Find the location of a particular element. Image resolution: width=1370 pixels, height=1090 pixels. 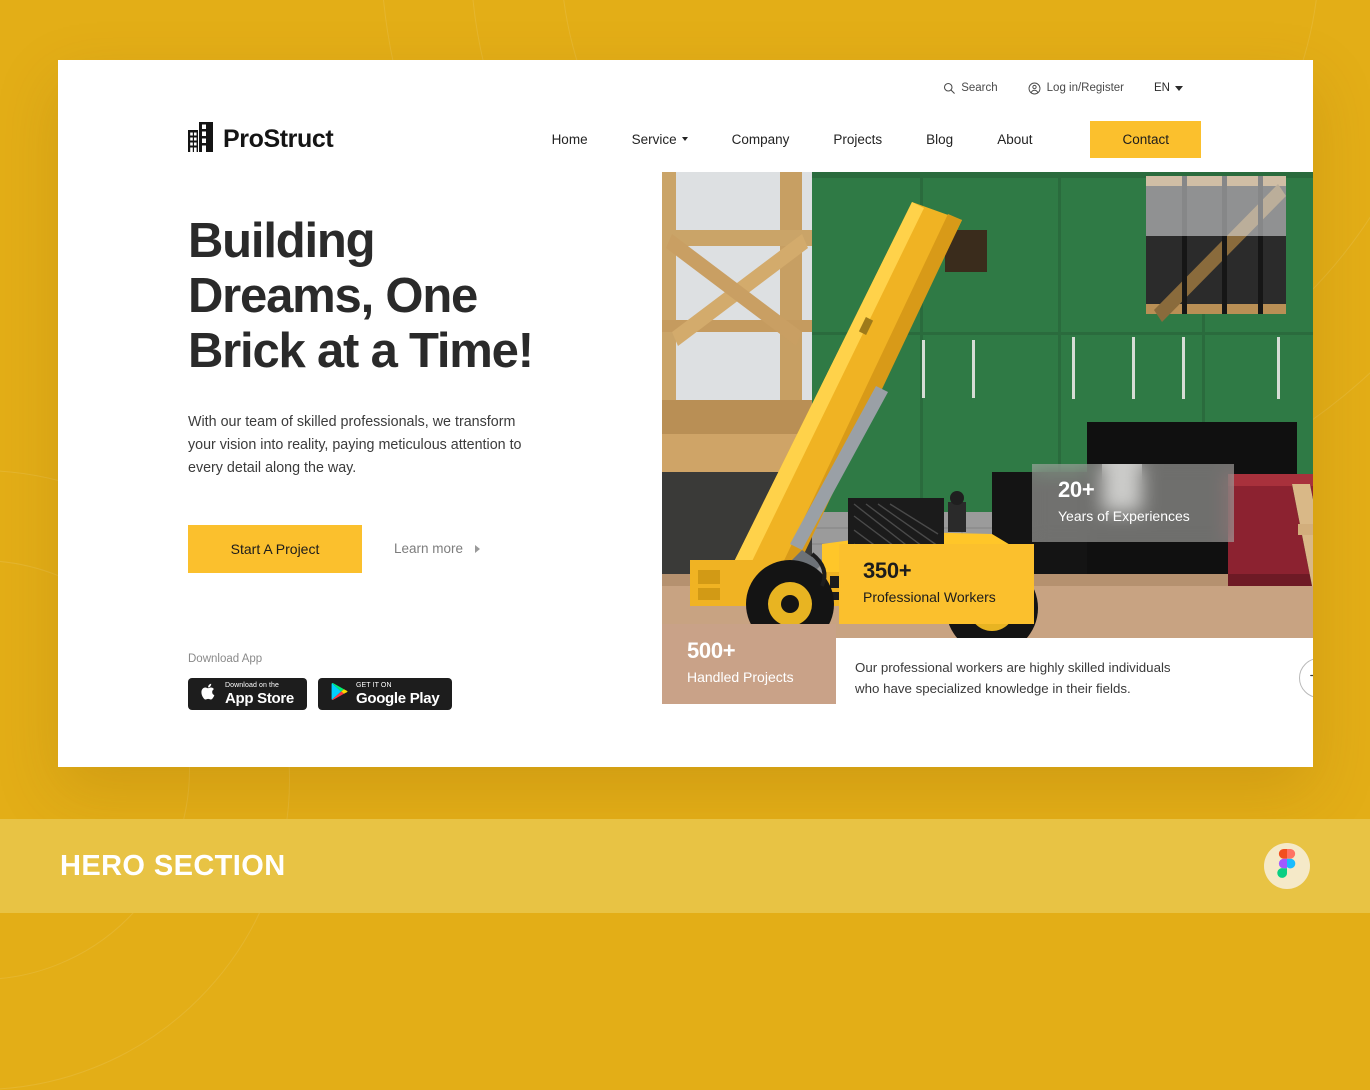

utility-topbar: Search Log in/Register EN is located at coordinates (685, 80).